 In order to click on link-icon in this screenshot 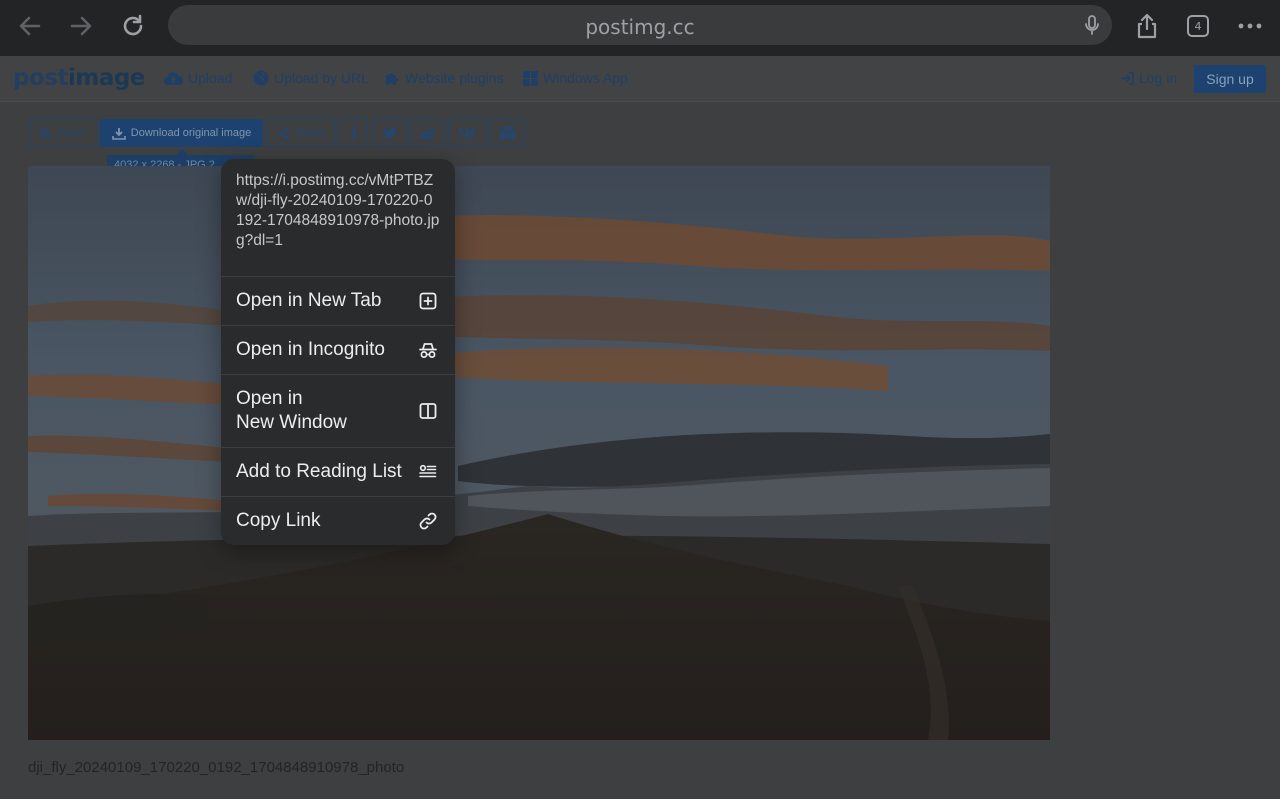, I will do `click(428, 521)`.